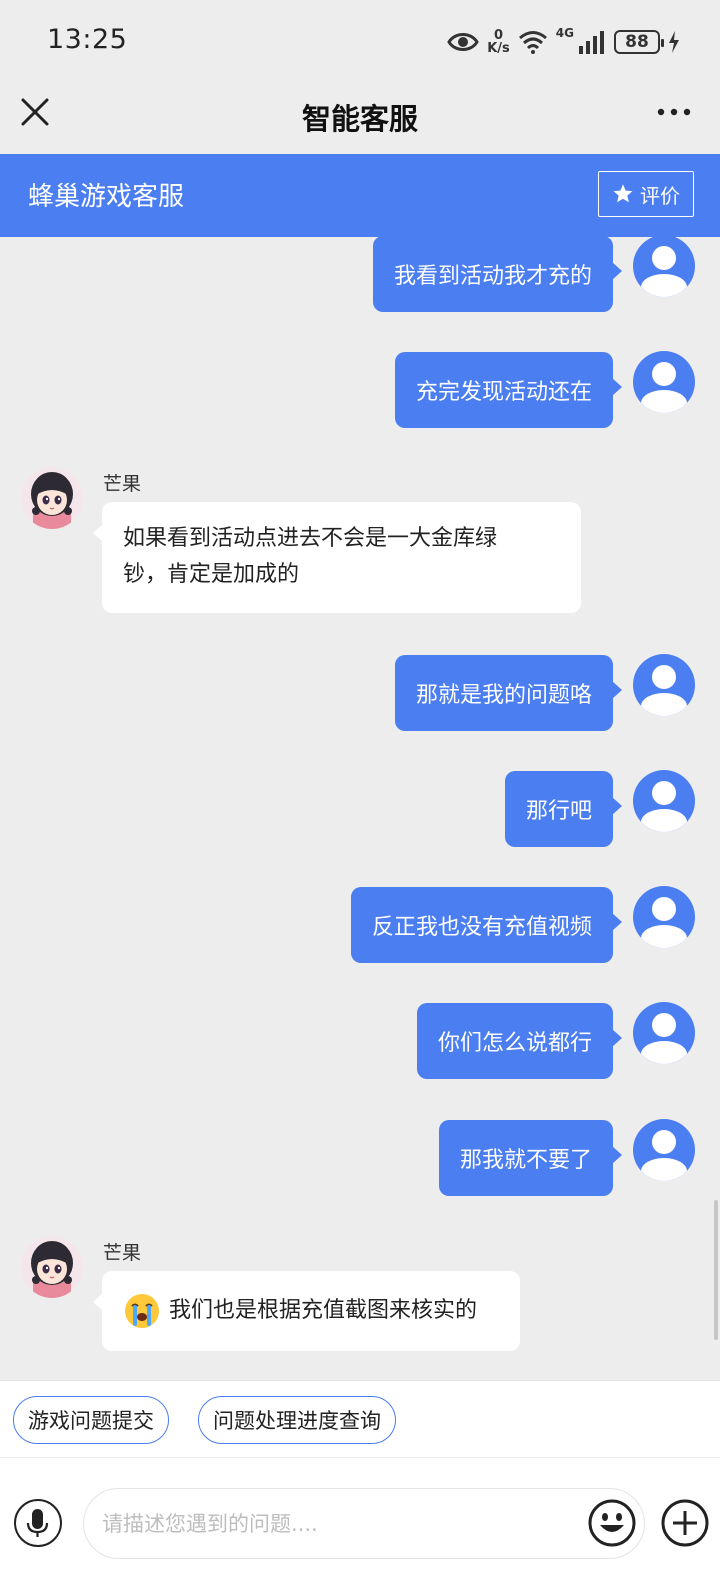 The image size is (720, 1588). I want to click on smiley-icon, so click(612, 1523).